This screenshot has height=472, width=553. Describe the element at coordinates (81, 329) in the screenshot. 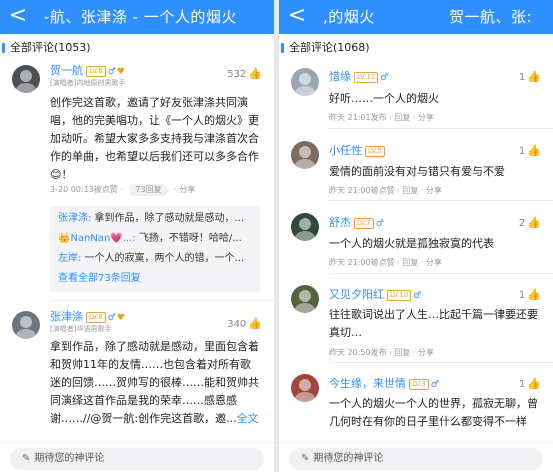

I see `author-tag: [演唱者]华语男歌手` at that location.